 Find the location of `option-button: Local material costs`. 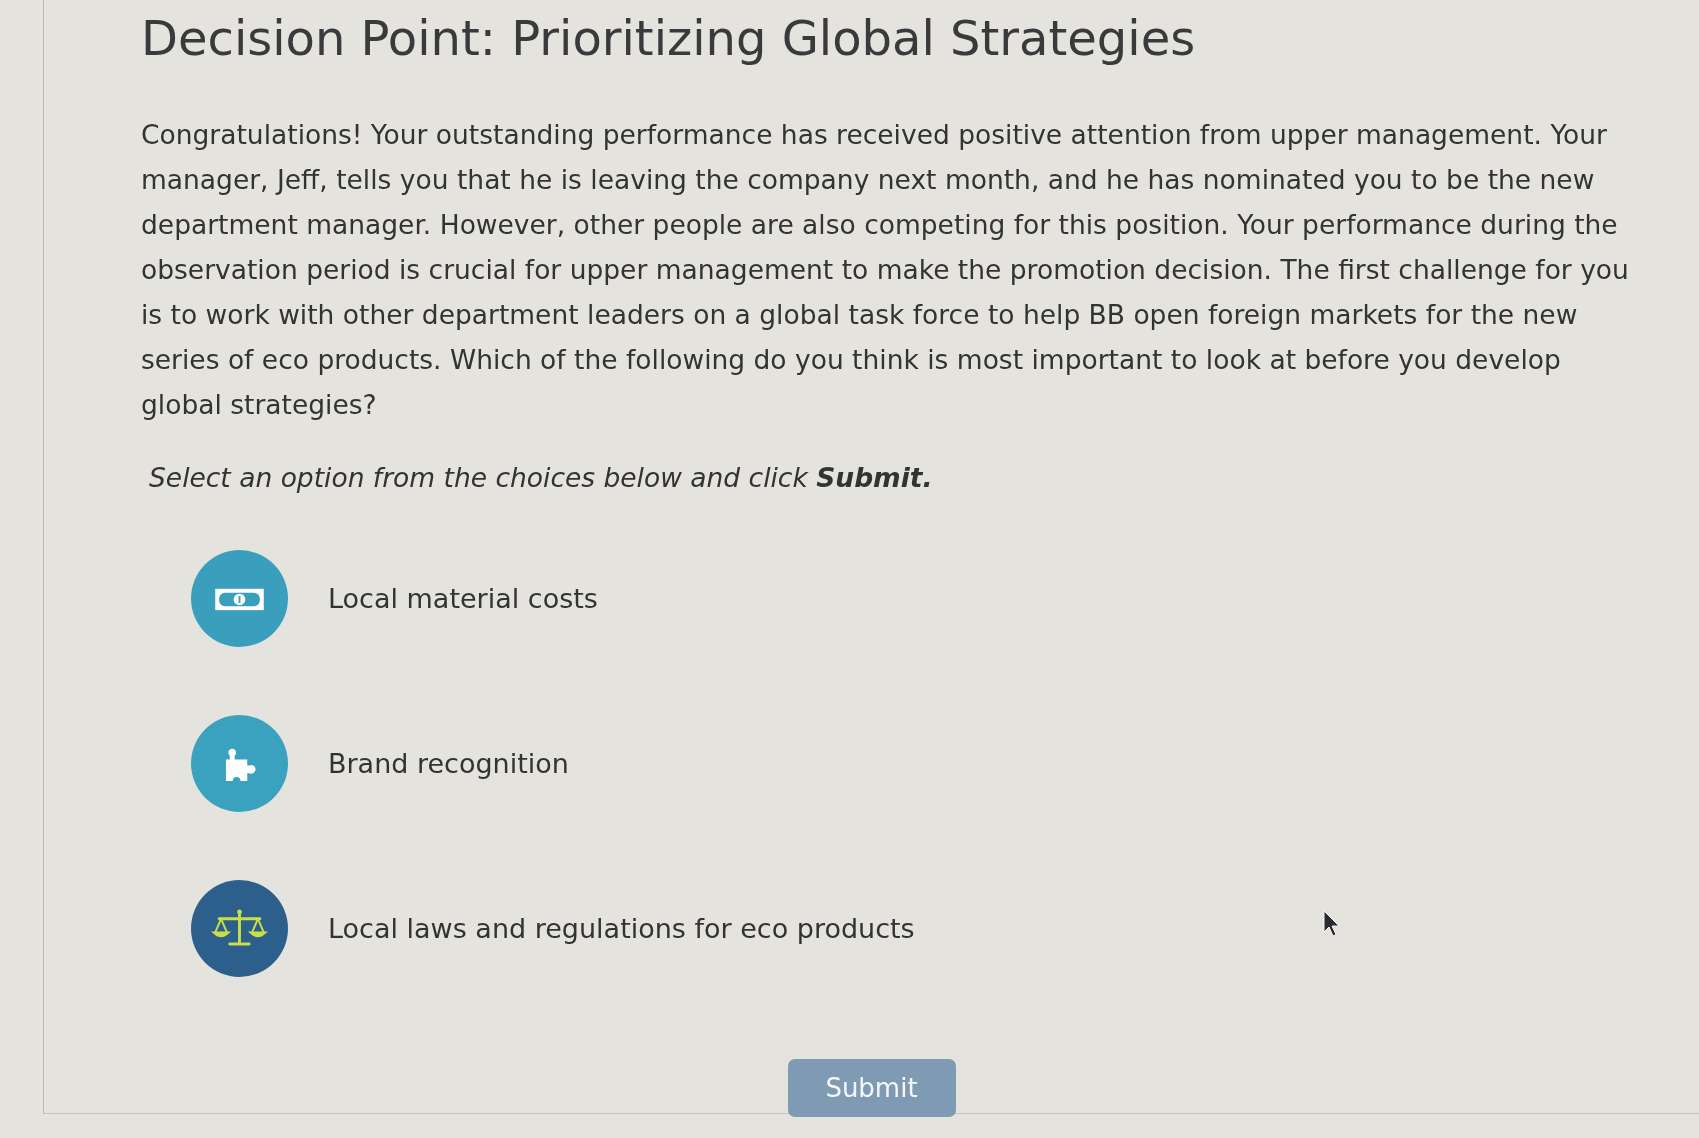

option-button: Local material costs is located at coordinates (394, 598).